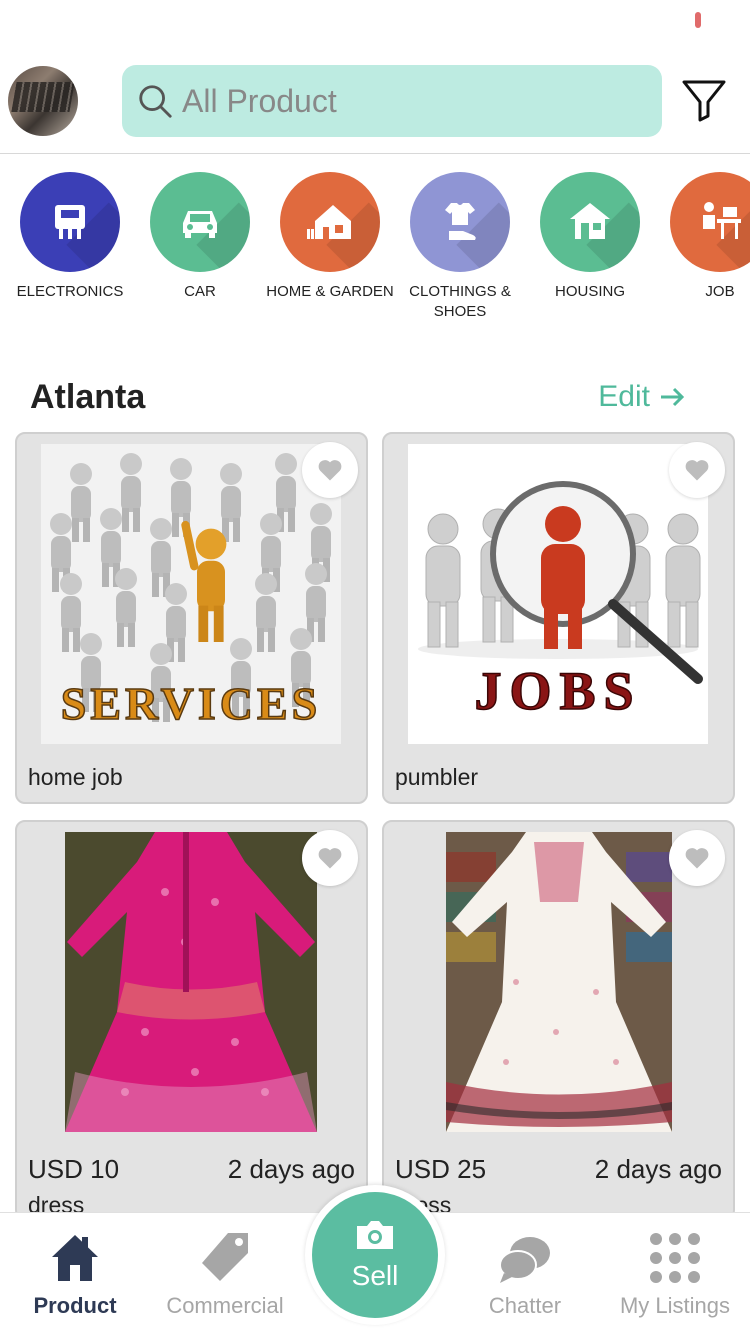 This screenshot has height=1334, width=750. I want to click on nav-label: Product, so click(75, 1305).